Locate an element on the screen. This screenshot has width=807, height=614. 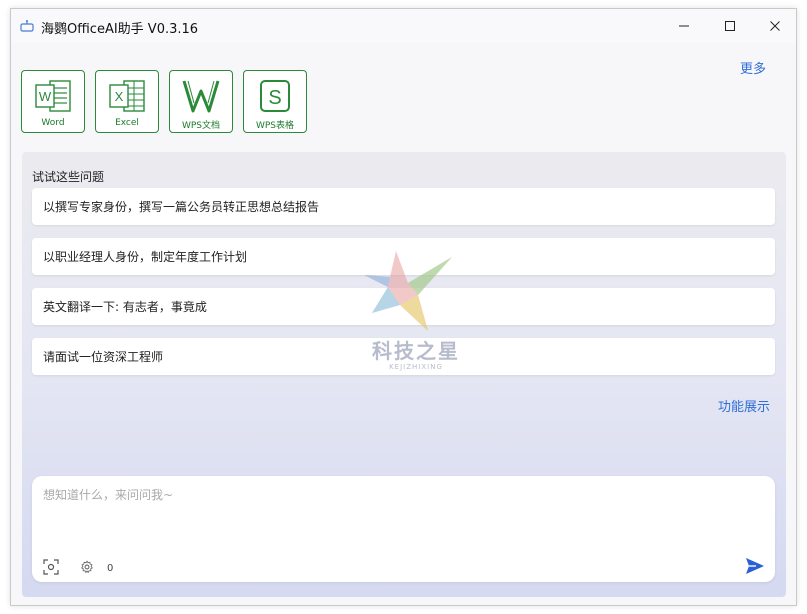
wps-doc-icon is located at coordinates (201, 96).